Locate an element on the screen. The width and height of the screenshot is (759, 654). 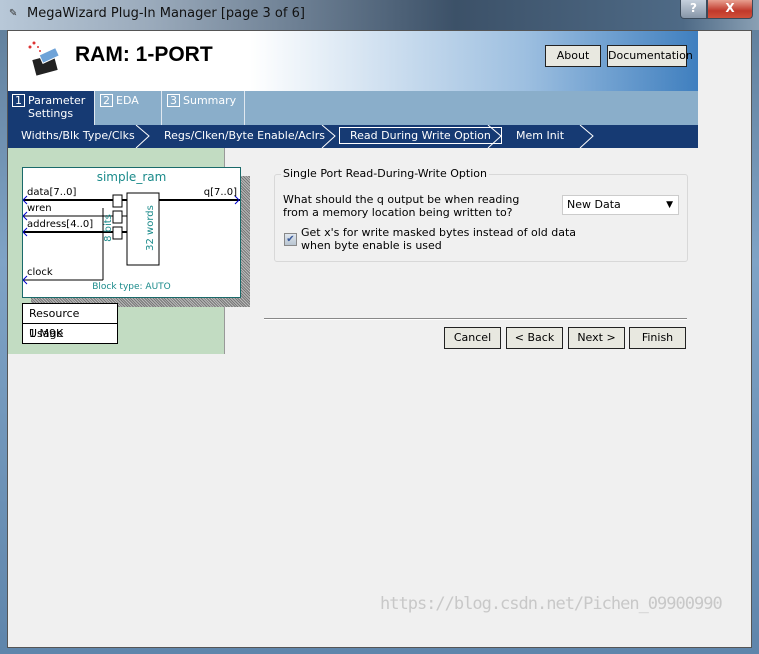
resource-value: 1 M9K is located at coordinates (46, 333).